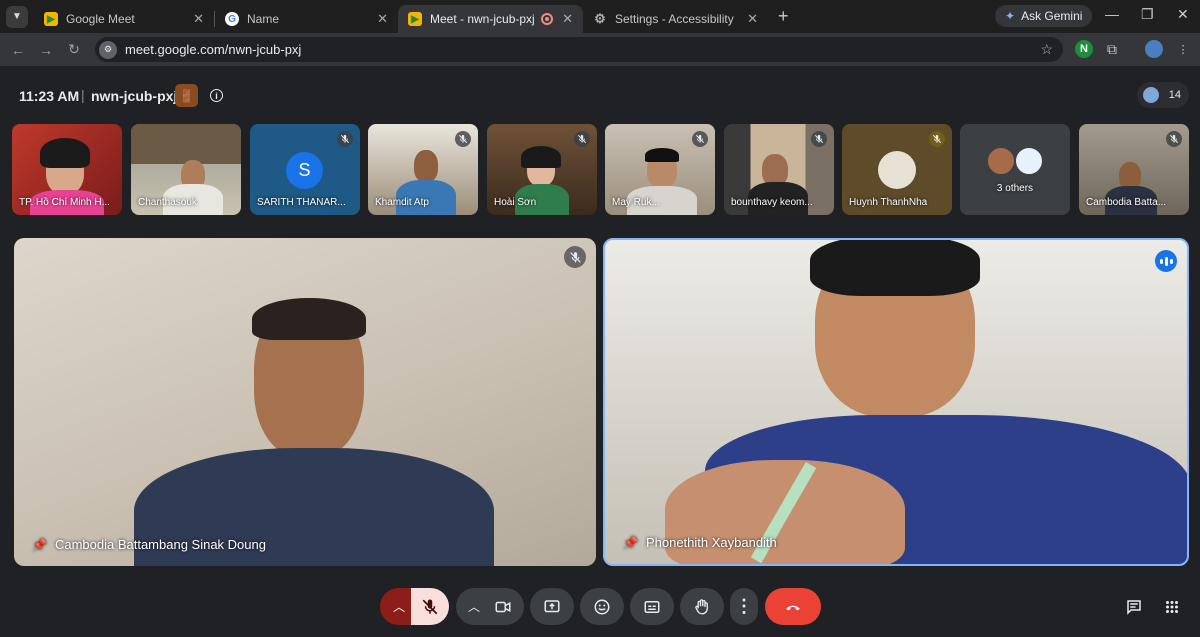  Describe the element at coordinates (263, 19) in the screenshot. I see `tab-title: Name` at that location.